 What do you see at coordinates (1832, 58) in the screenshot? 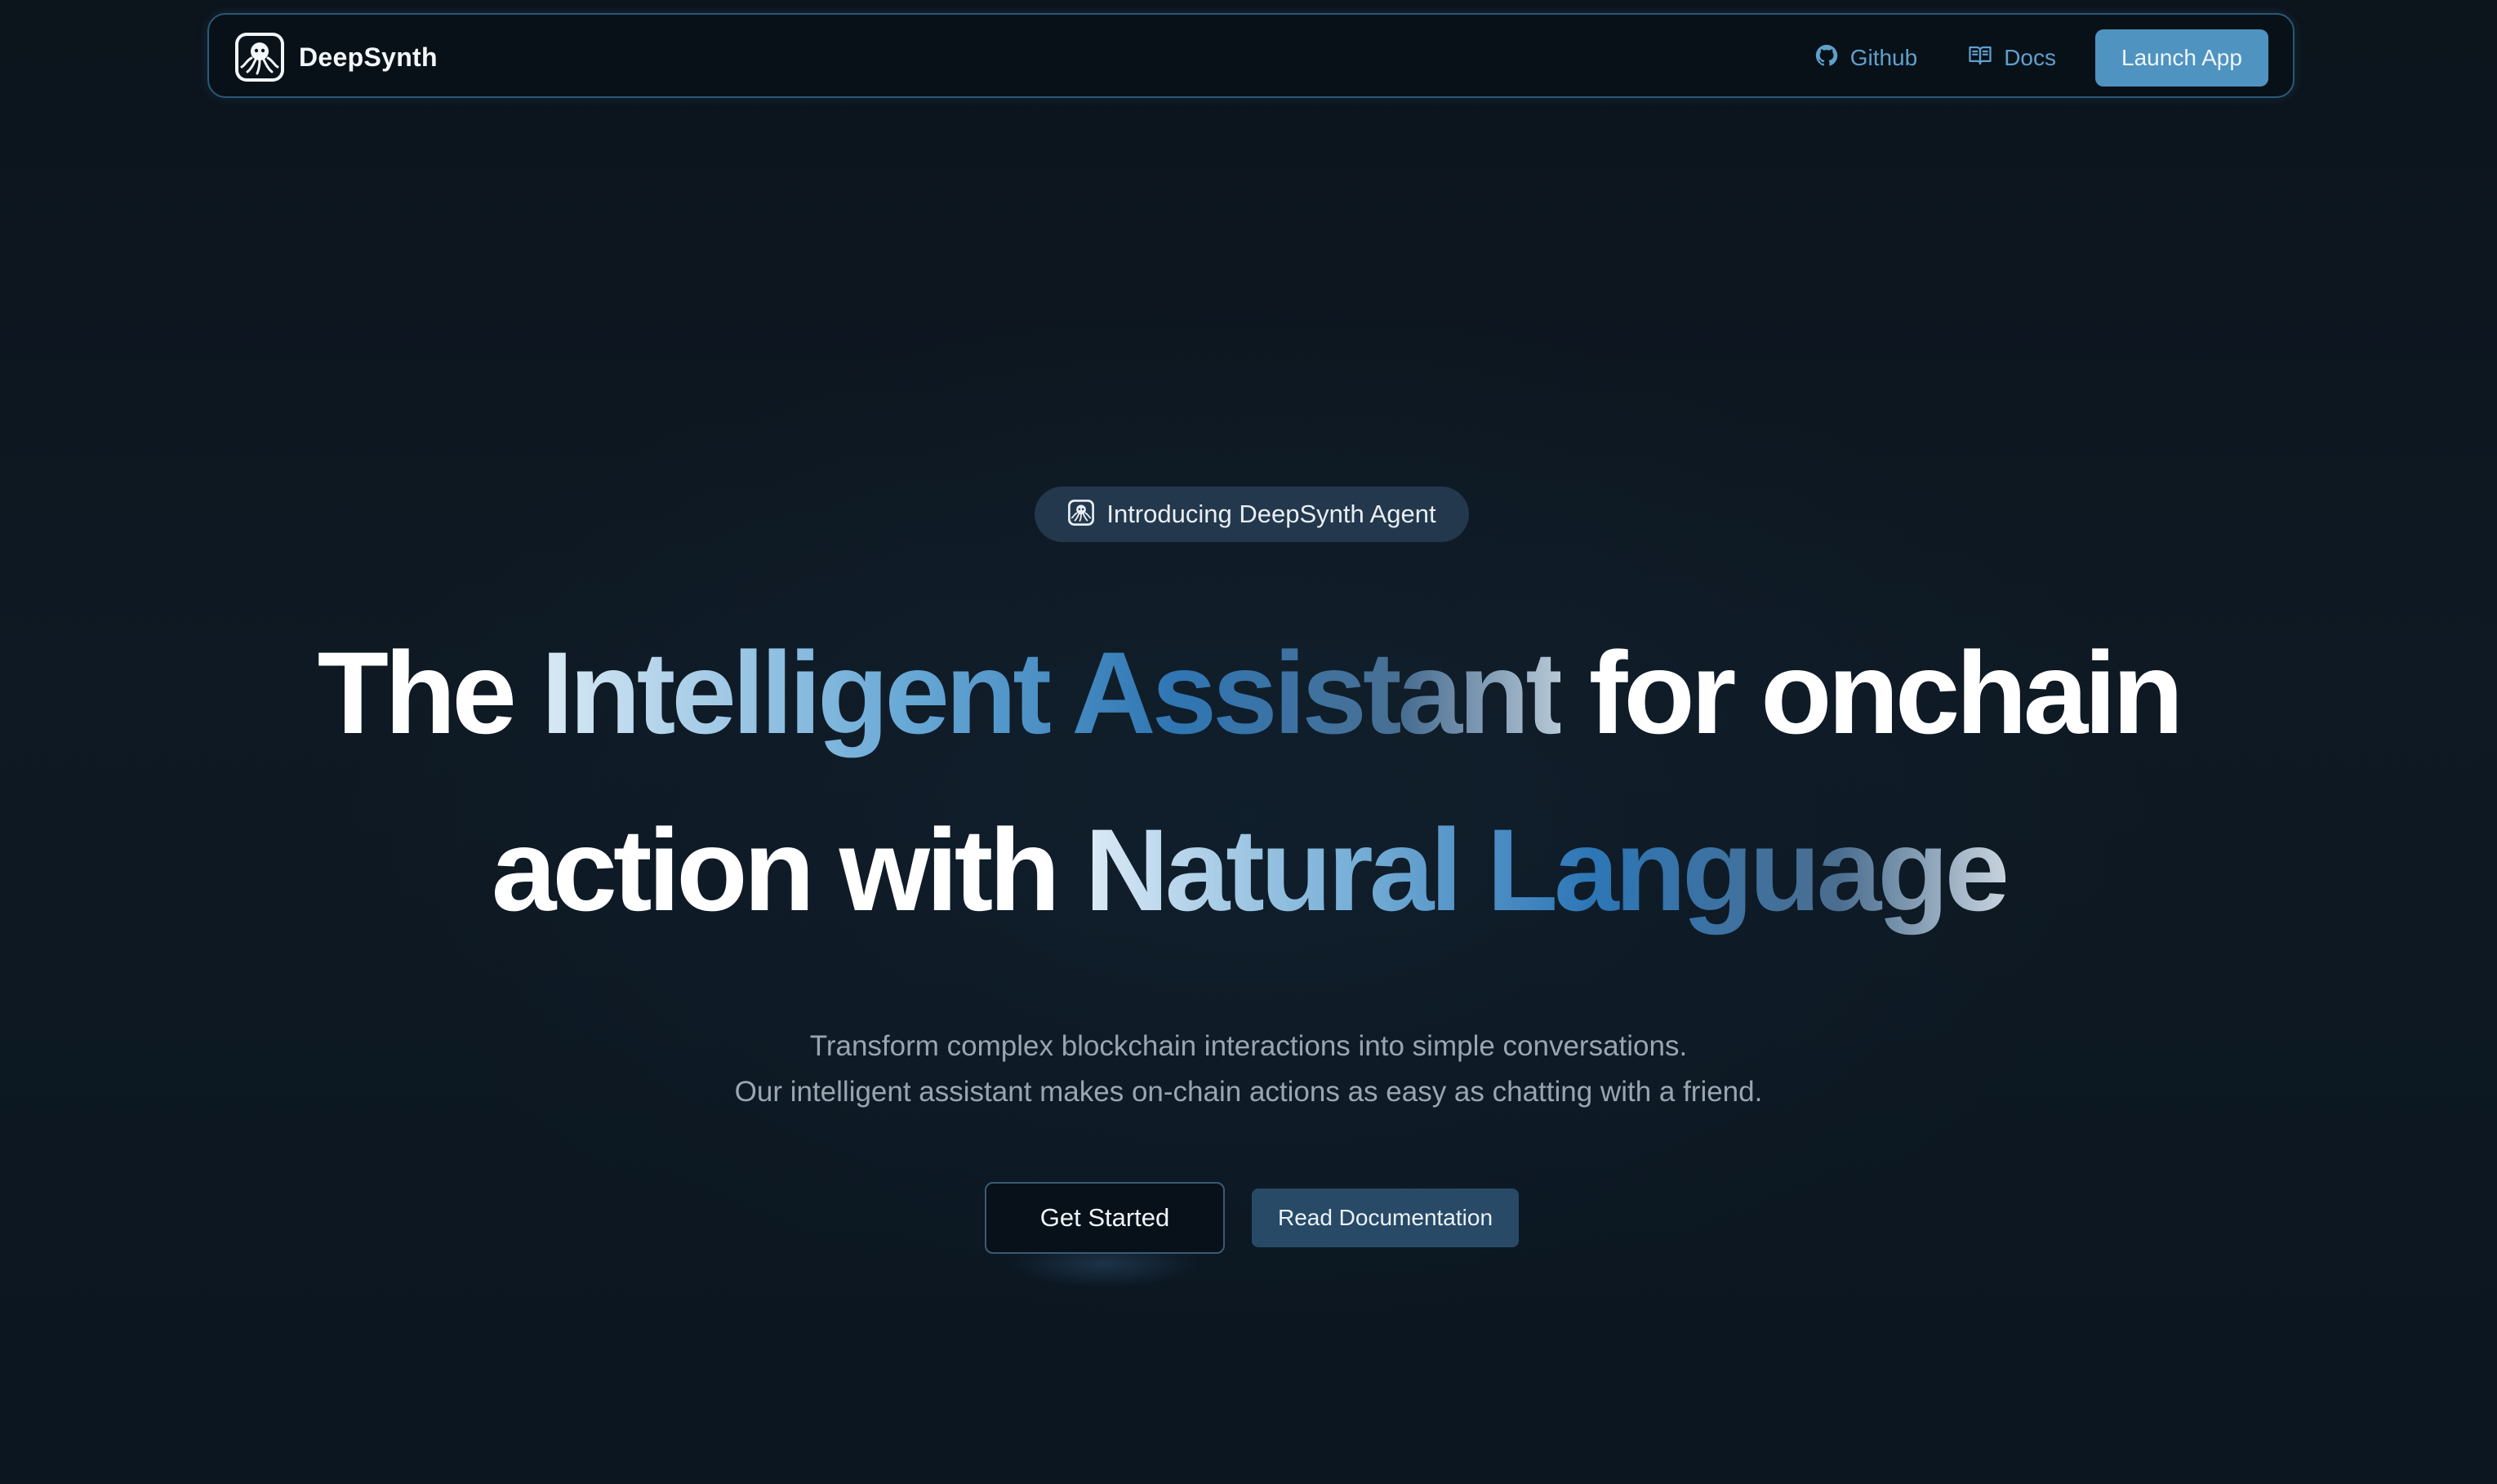
I see `github-icon` at bounding box center [1832, 58].